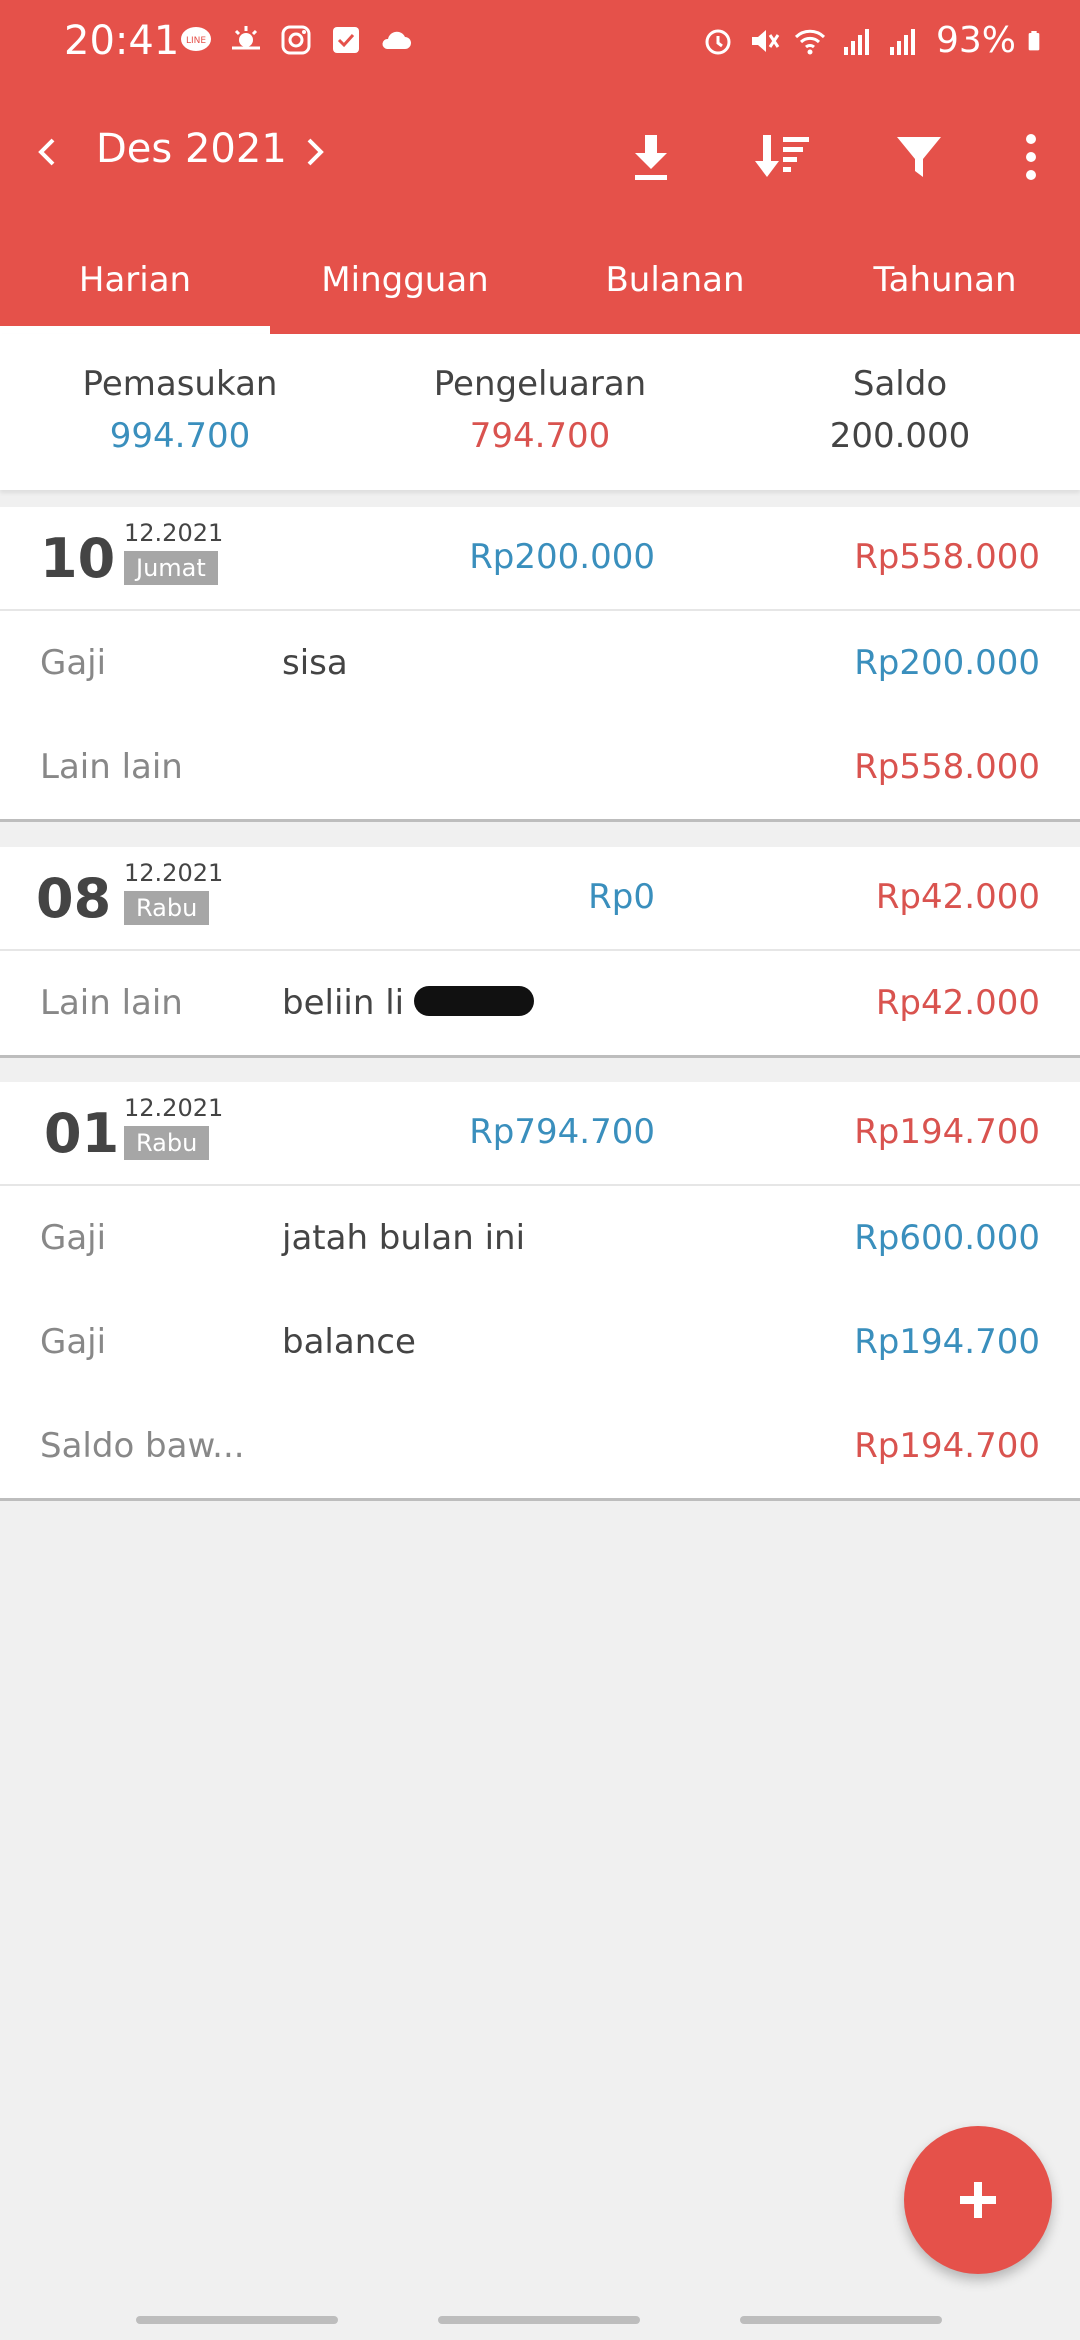 The height and width of the screenshot is (2340, 1080). Describe the element at coordinates (621, 897) in the screenshot. I see `day-income: Rp0` at that location.